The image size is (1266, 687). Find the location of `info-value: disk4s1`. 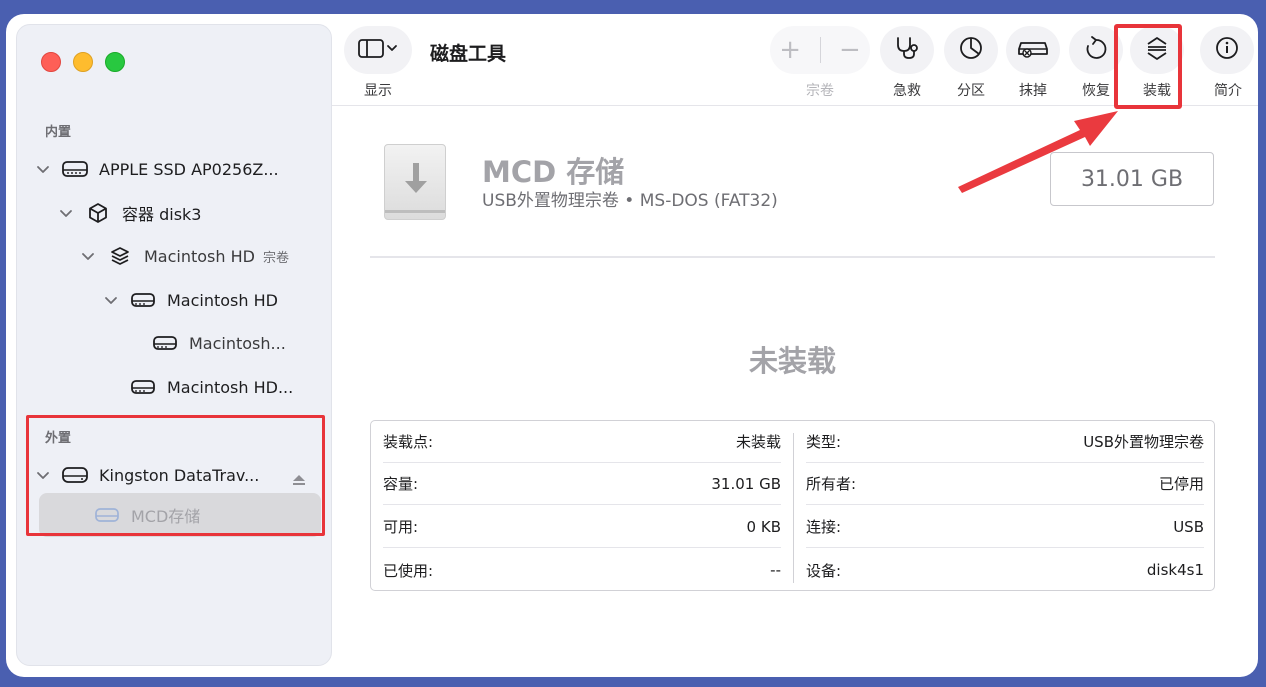

info-value: disk4s1 is located at coordinates (1175, 570).